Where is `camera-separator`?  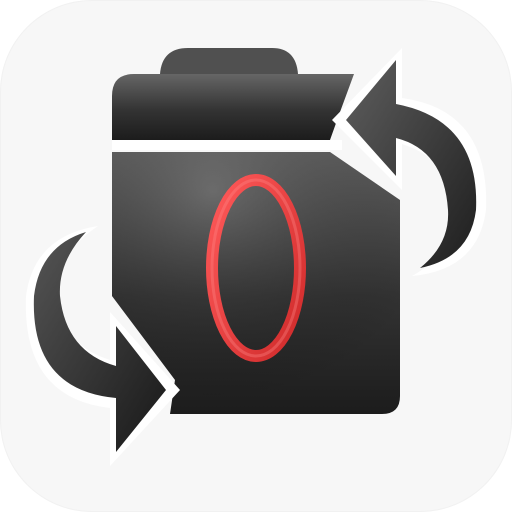 camera-separator is located at coordinates (227, 145).